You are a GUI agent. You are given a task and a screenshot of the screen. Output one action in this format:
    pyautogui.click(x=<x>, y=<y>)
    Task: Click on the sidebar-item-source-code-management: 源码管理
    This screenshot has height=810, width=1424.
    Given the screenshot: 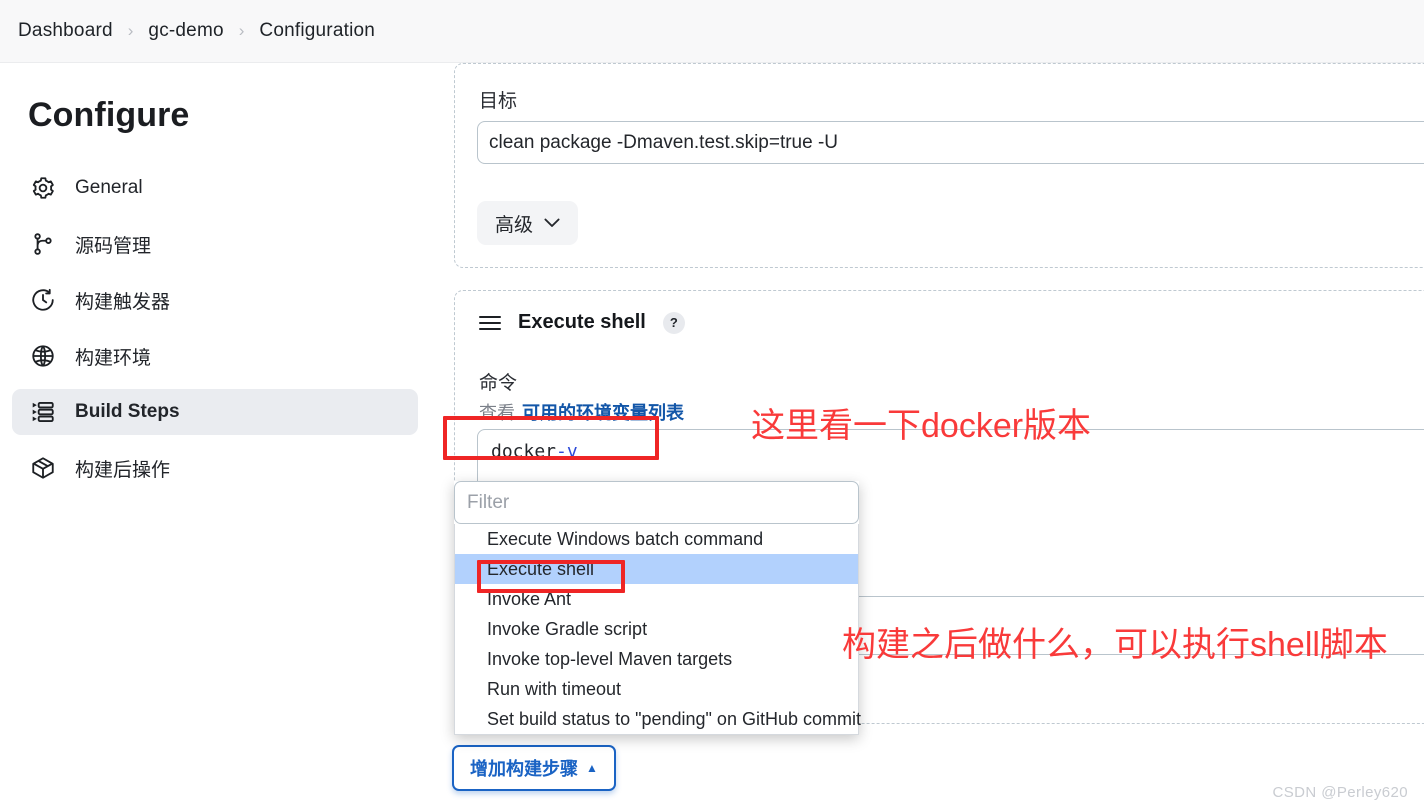 What is the action you would take?
    pyautogui.click(x=215, y=244)
    